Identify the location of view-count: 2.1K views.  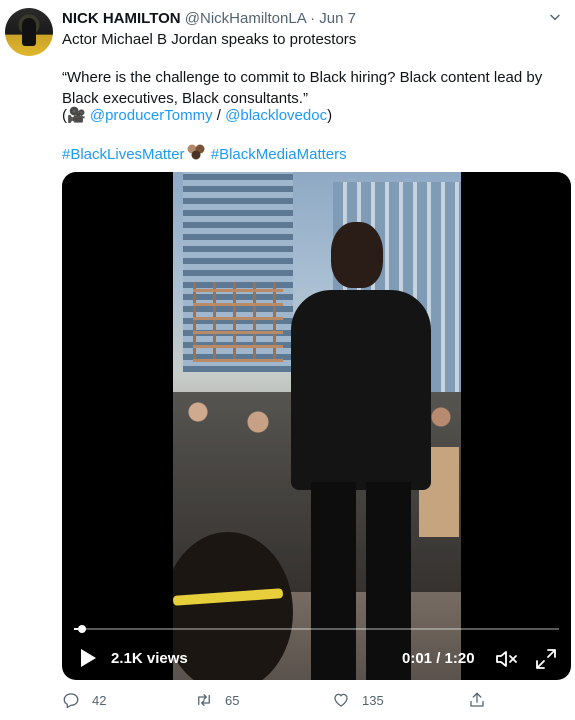
(149, 658).